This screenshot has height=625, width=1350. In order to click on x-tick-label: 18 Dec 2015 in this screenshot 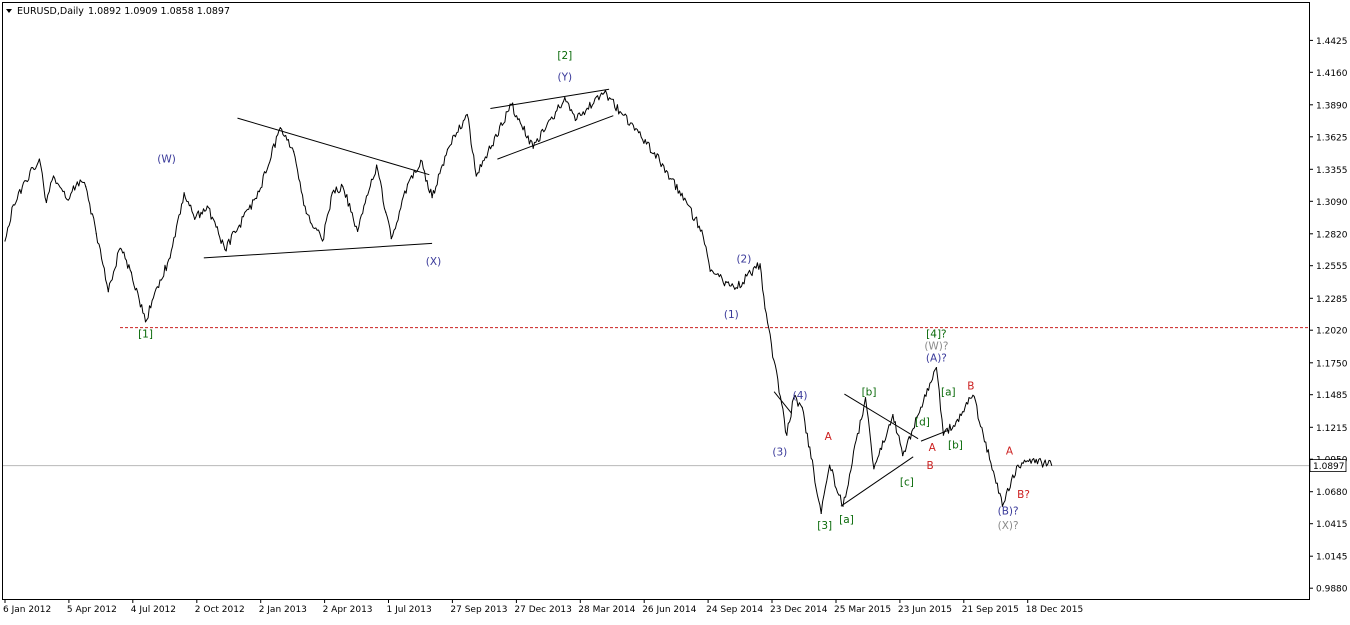, I will do `click(1055, 610)`.